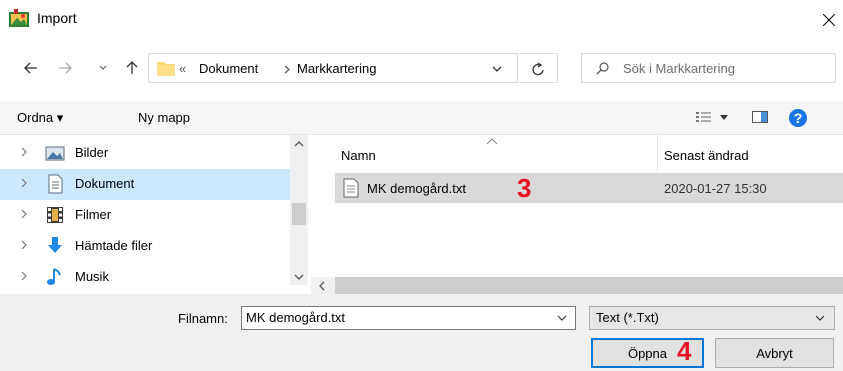 This screenshot has width=843, height=371. I want to click on refresh-icon, so click(538, 69).